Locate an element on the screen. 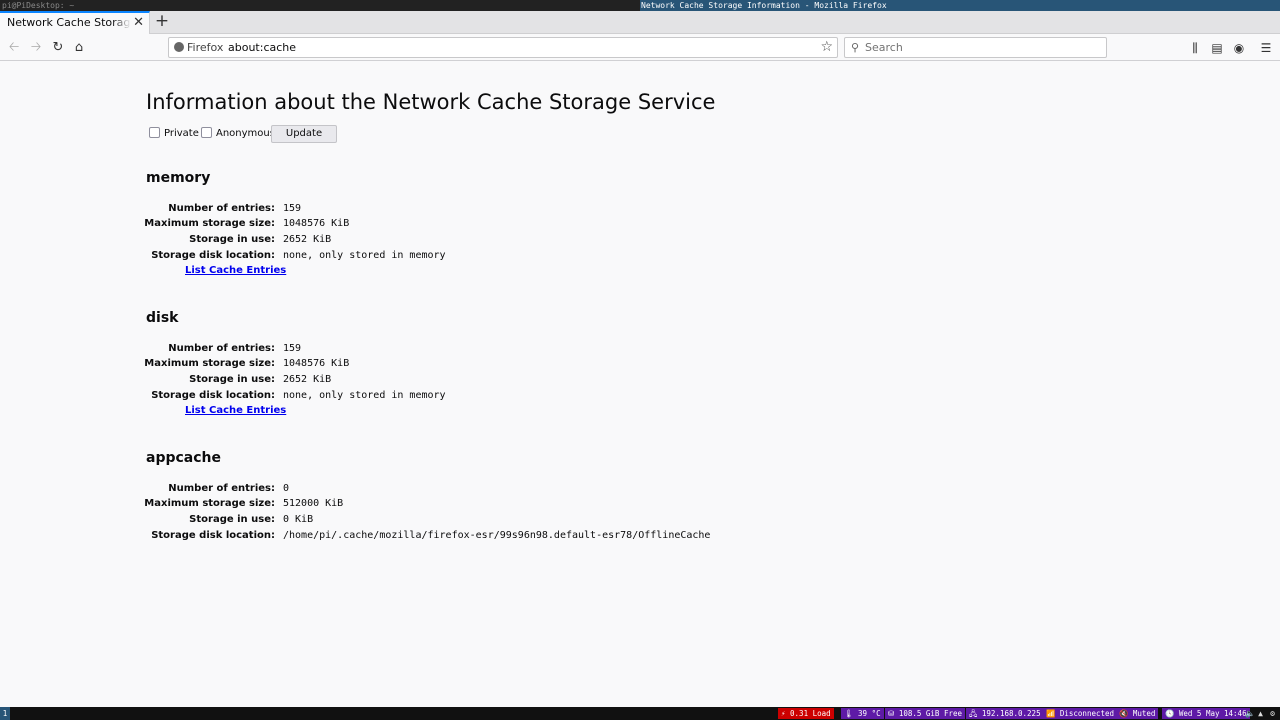 The height and width of the screenshot is (720, 1280). workspace-button: 1 is located at coordinates (5, 713).